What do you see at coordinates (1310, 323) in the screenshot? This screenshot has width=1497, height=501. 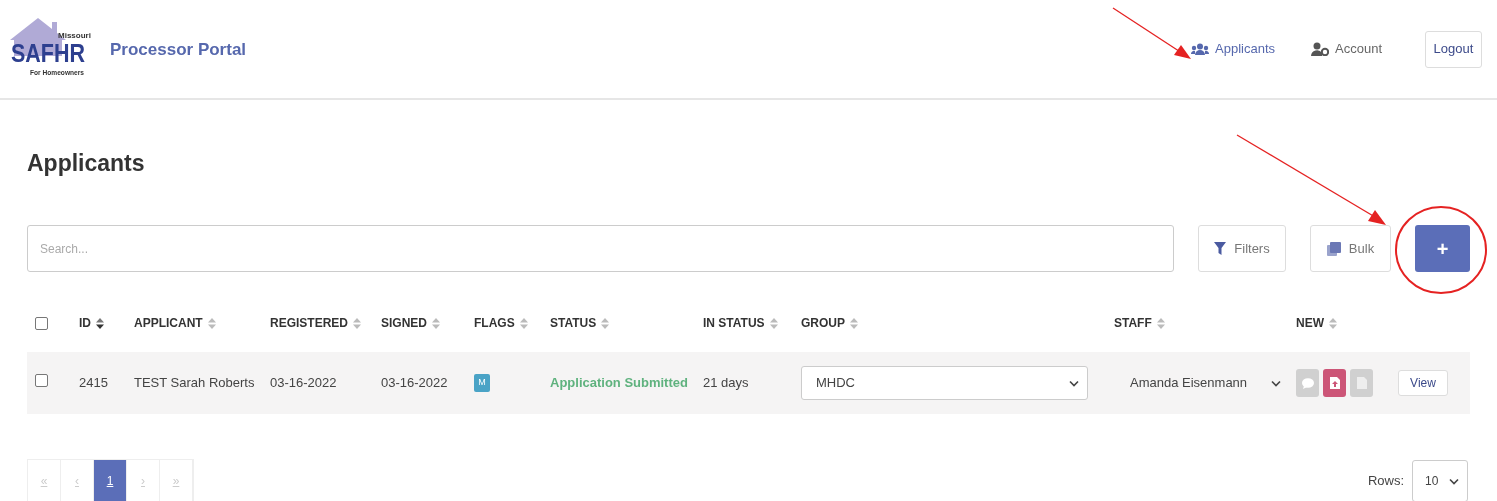 I see `column-header: NEW` at bounding box center [1310, 323].